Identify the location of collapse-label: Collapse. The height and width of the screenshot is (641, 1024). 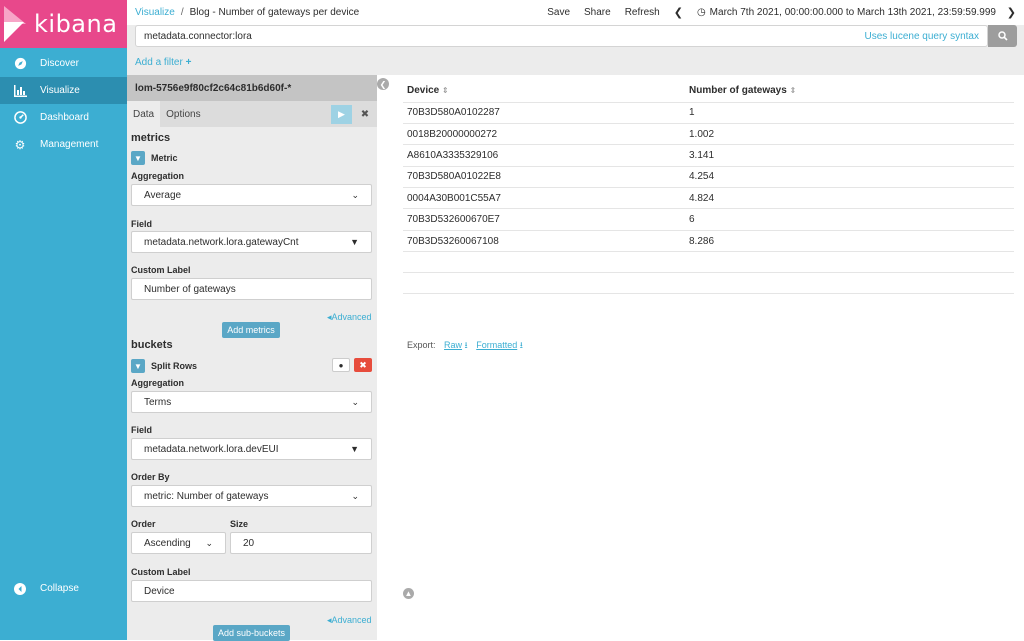
(59, 588).